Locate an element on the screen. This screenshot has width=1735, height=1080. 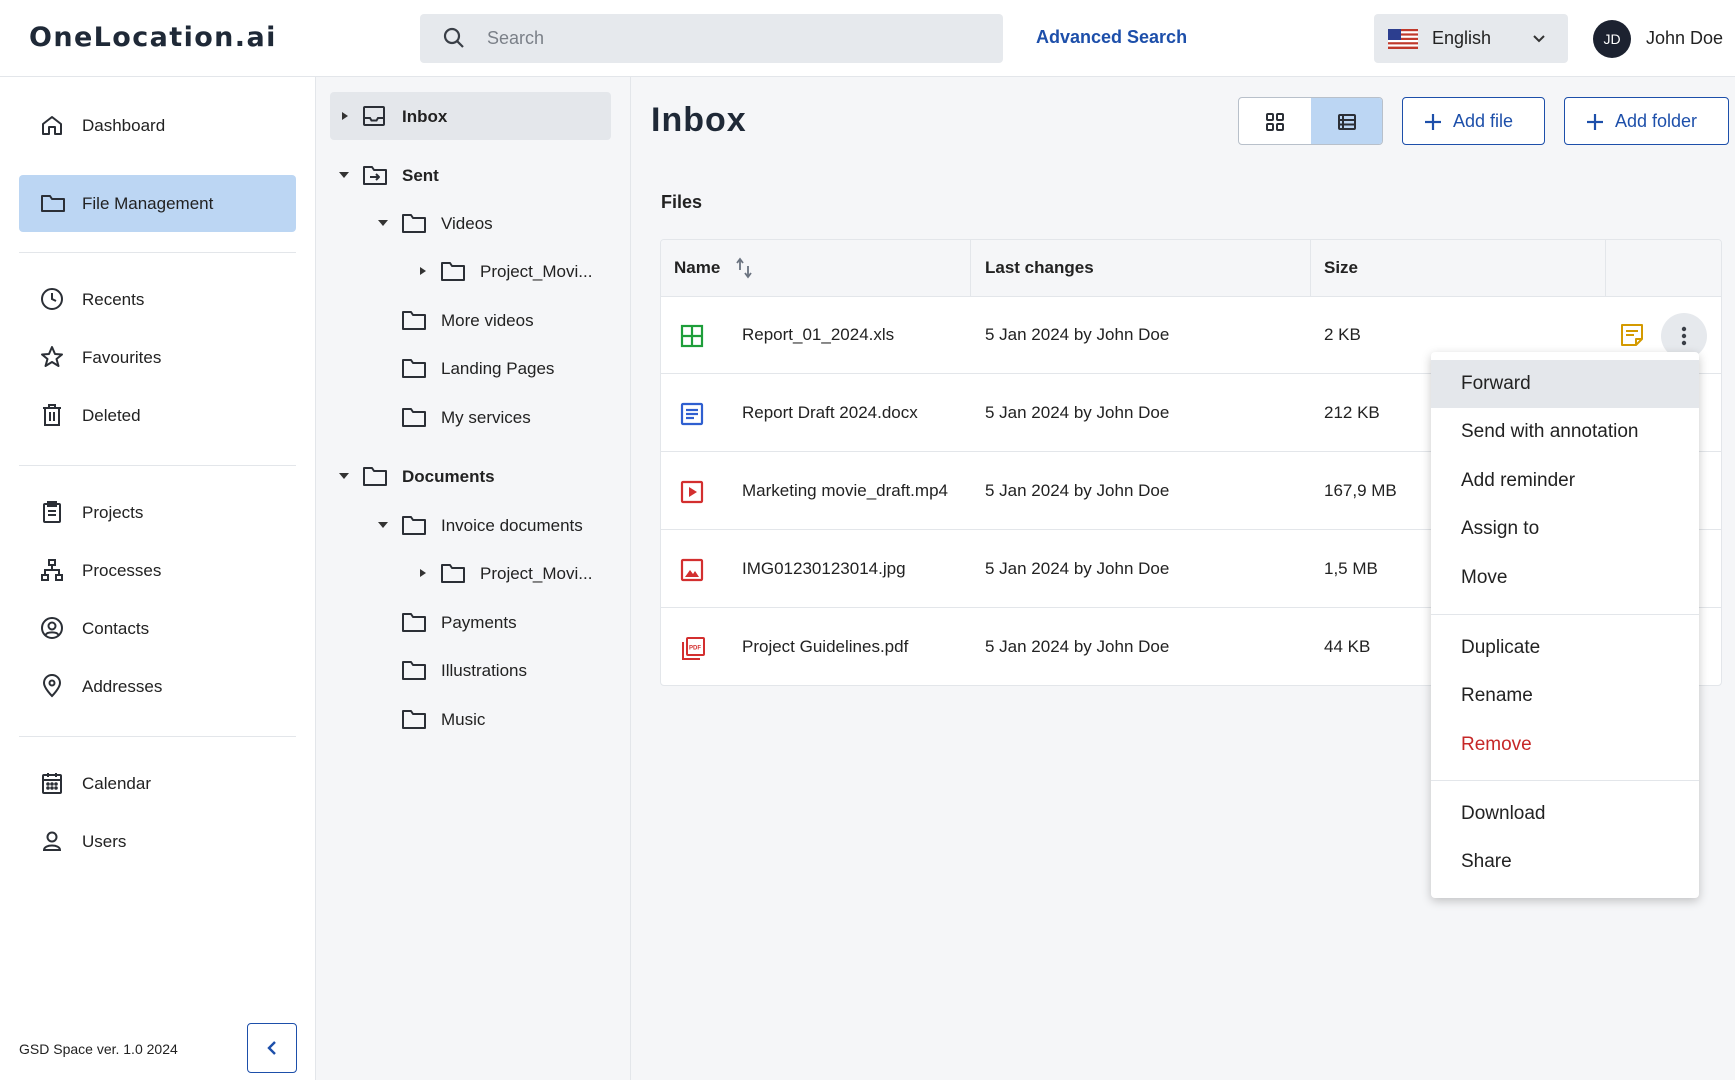
sidebar-item-users: Users is located at coordinates (157, 841).